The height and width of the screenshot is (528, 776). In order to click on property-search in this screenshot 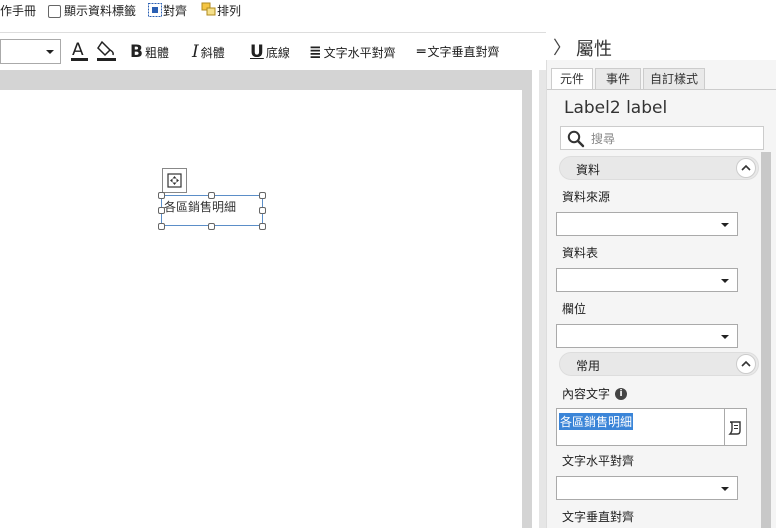, I will do `click(662, 138)`.